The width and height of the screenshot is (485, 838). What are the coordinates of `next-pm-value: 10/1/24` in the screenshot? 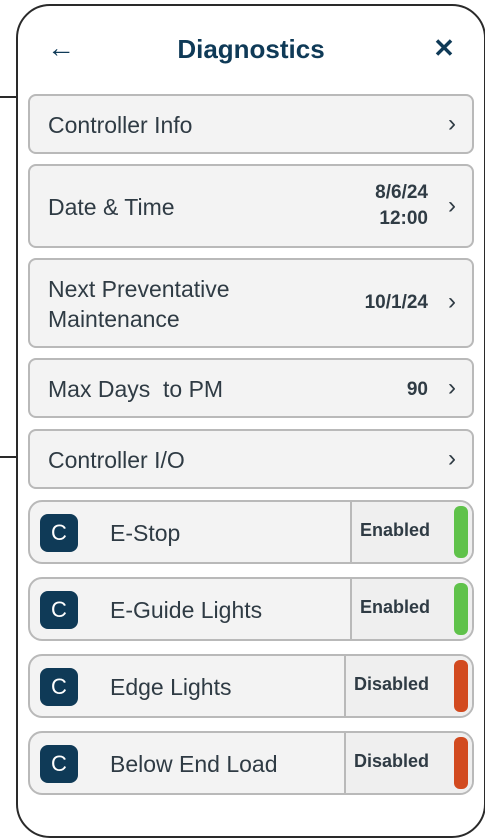 It's located at (396, 302).